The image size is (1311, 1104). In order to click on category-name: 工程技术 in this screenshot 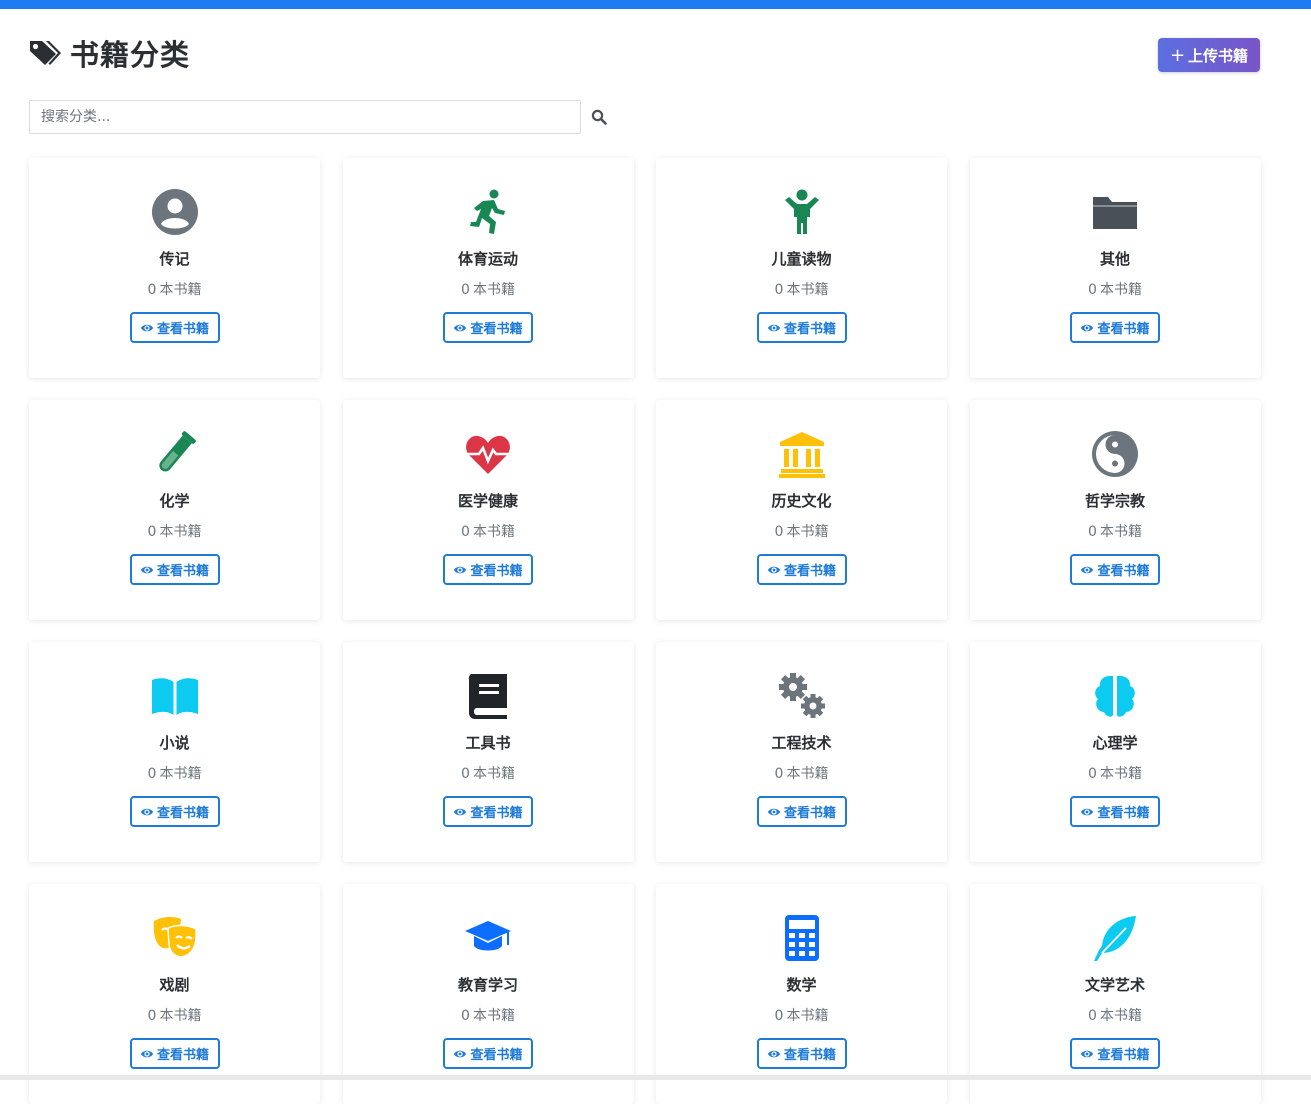, I will do `click(801, 743)`.